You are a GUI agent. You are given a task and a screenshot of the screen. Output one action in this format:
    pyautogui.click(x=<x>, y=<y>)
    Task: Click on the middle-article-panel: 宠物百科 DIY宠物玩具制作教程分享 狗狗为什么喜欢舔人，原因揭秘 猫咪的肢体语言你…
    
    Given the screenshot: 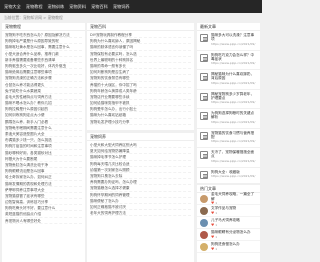 What is the action you would take?
    pyautogui.click(x=140, y=76)
    